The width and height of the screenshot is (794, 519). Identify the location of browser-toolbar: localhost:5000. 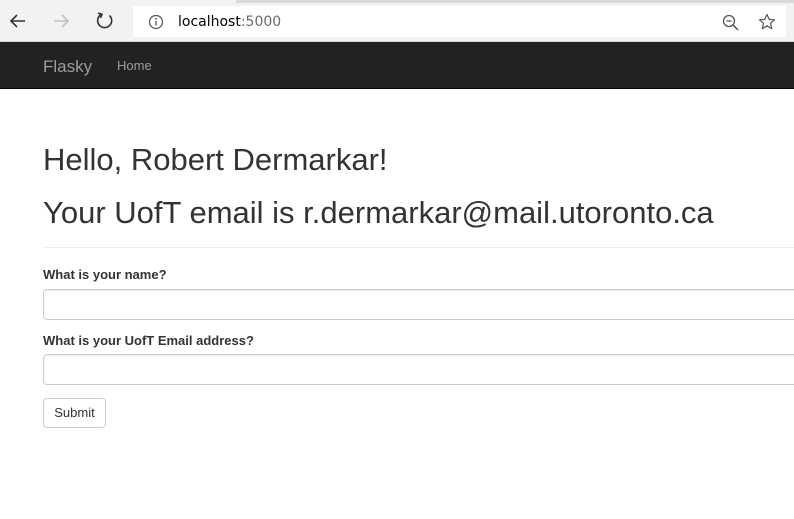
(397, 21).